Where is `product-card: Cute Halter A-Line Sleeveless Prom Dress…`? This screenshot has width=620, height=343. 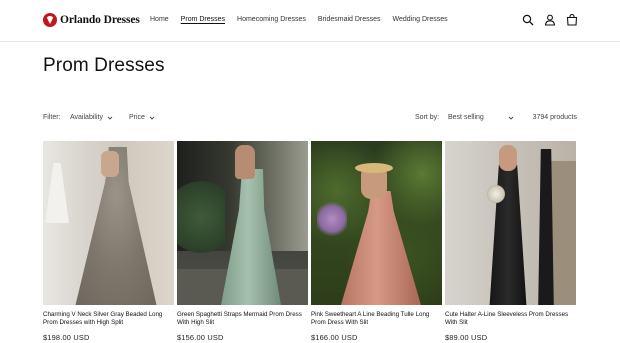
product-card: Cute Halter A-Line Sleeveless Prom Dress… is located at coordinates (510, 241).